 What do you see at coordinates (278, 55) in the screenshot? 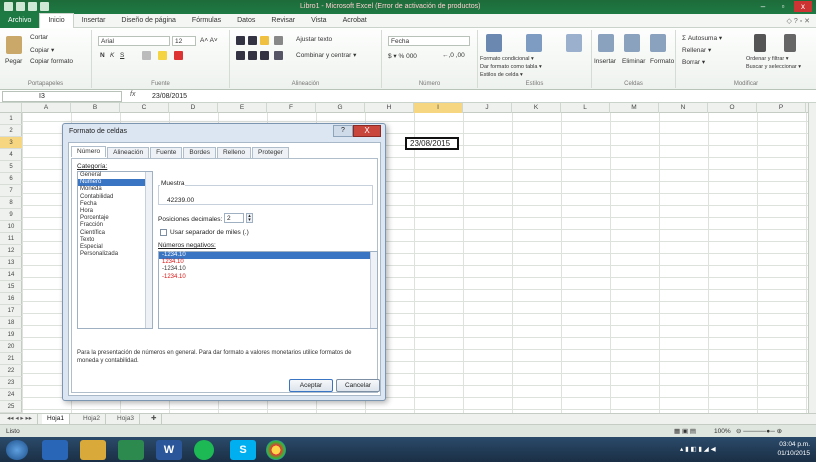
I see `indent-icon` at bounding box center [278, 55].